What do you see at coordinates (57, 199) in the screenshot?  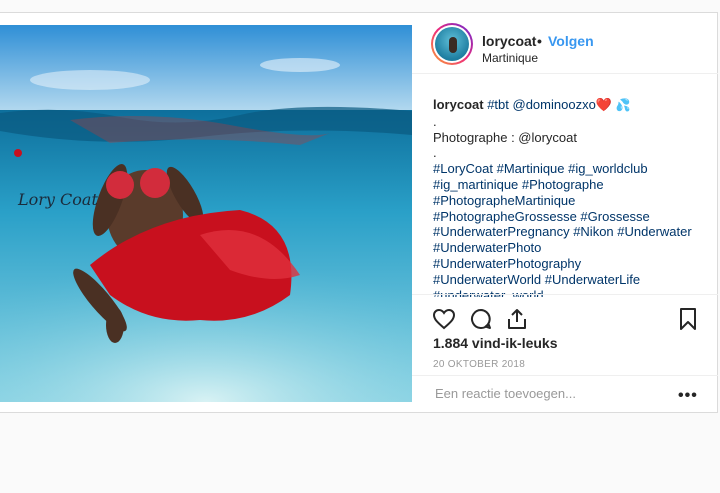 I see `photo-watermark: Lory Coat` at bounding box center [57, 199].